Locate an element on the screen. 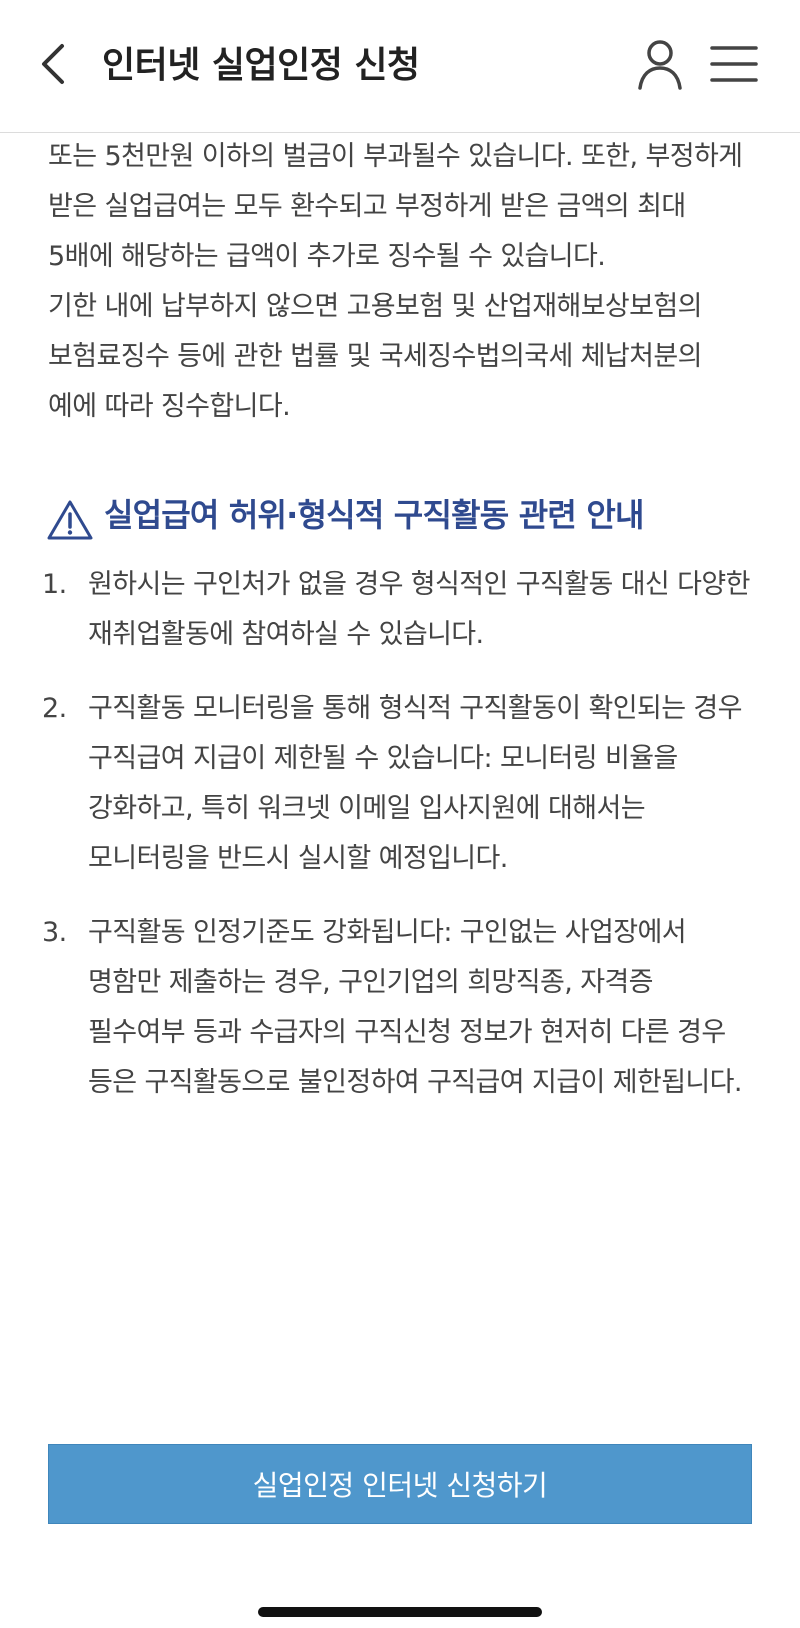  menu-button is located at coordinates (734, 64).